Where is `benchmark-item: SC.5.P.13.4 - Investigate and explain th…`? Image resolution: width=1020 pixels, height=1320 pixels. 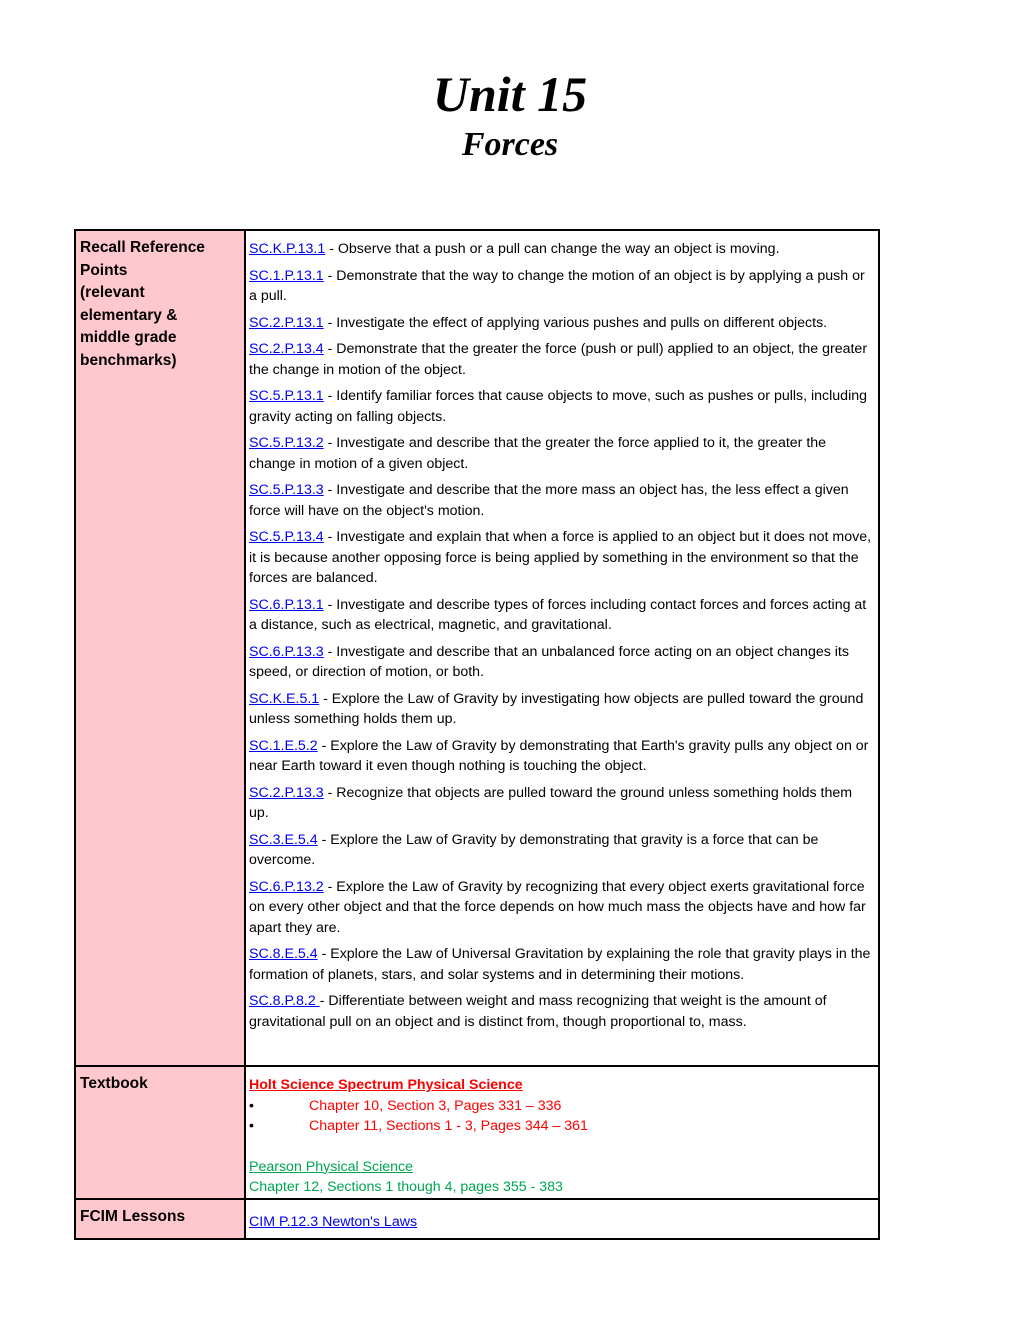
benchmark-item: SC.5.P.13.4 - Investigate and explain th… is located at coordinates (561, 558).